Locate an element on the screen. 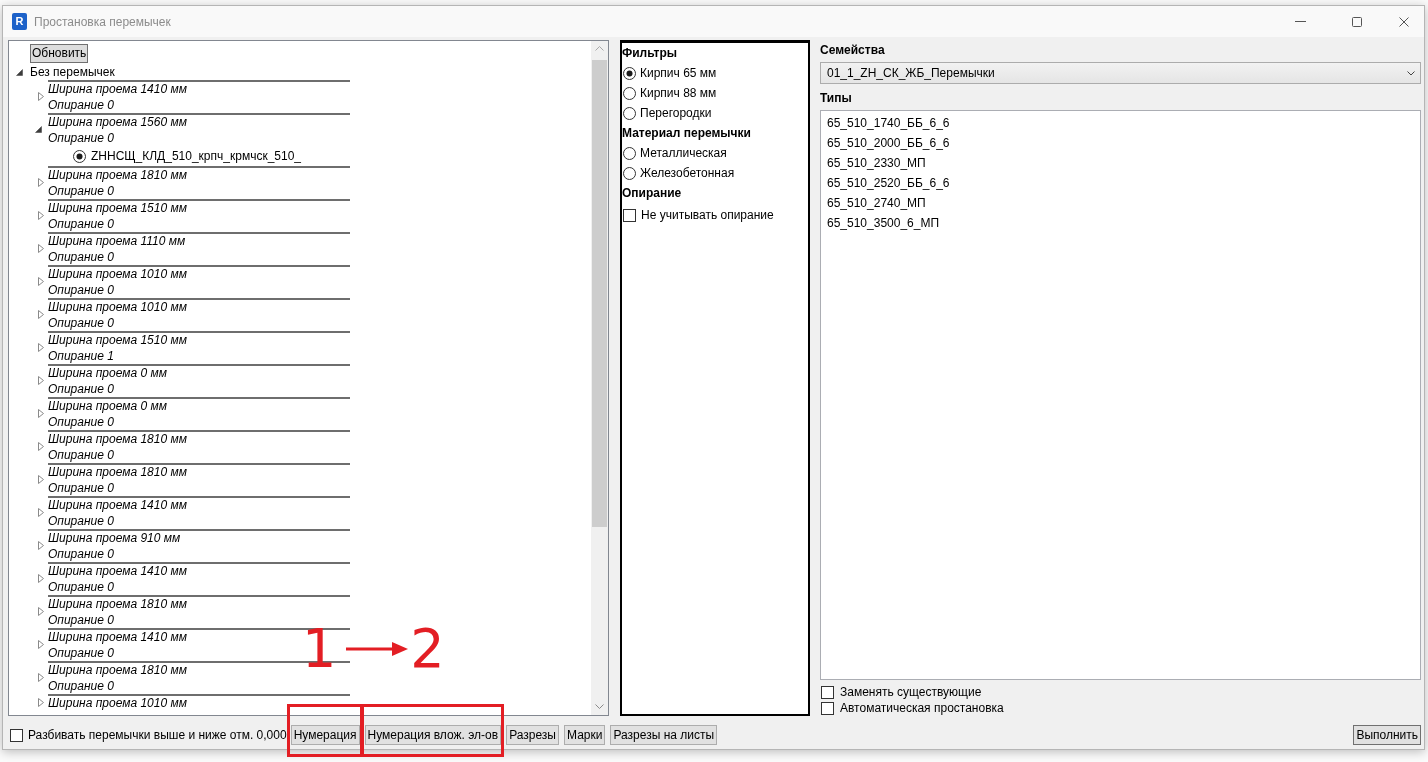 The image size is (1428, 762). list-item: 65_510_1740_ББ_6_6 is located at coordinates (1120, 123).